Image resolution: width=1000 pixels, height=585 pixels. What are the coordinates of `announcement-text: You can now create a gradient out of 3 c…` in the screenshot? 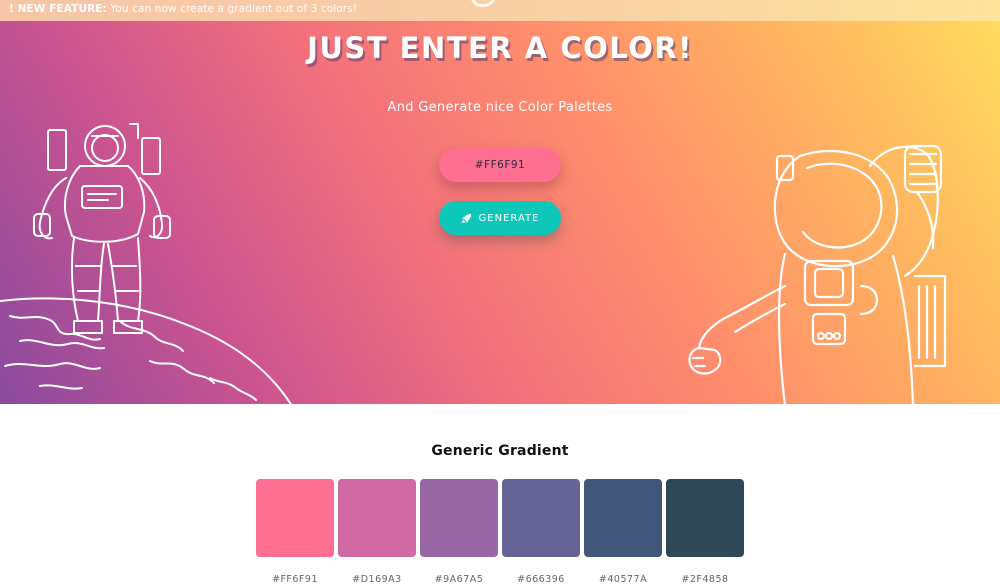 It's located at (232, 9).